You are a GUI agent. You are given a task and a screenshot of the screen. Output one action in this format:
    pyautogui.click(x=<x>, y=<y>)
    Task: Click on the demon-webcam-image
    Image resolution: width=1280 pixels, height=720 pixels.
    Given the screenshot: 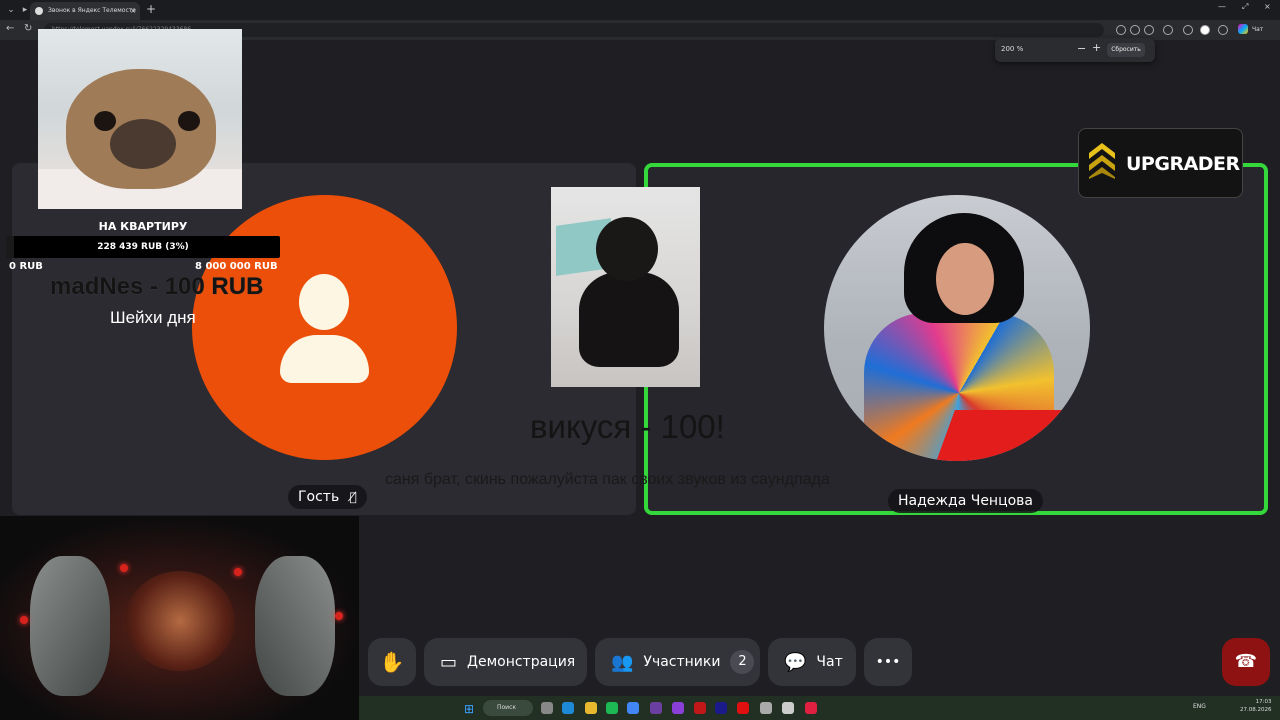 What is the action you would take?
    pyautogui.click(x=179, y=618)
    